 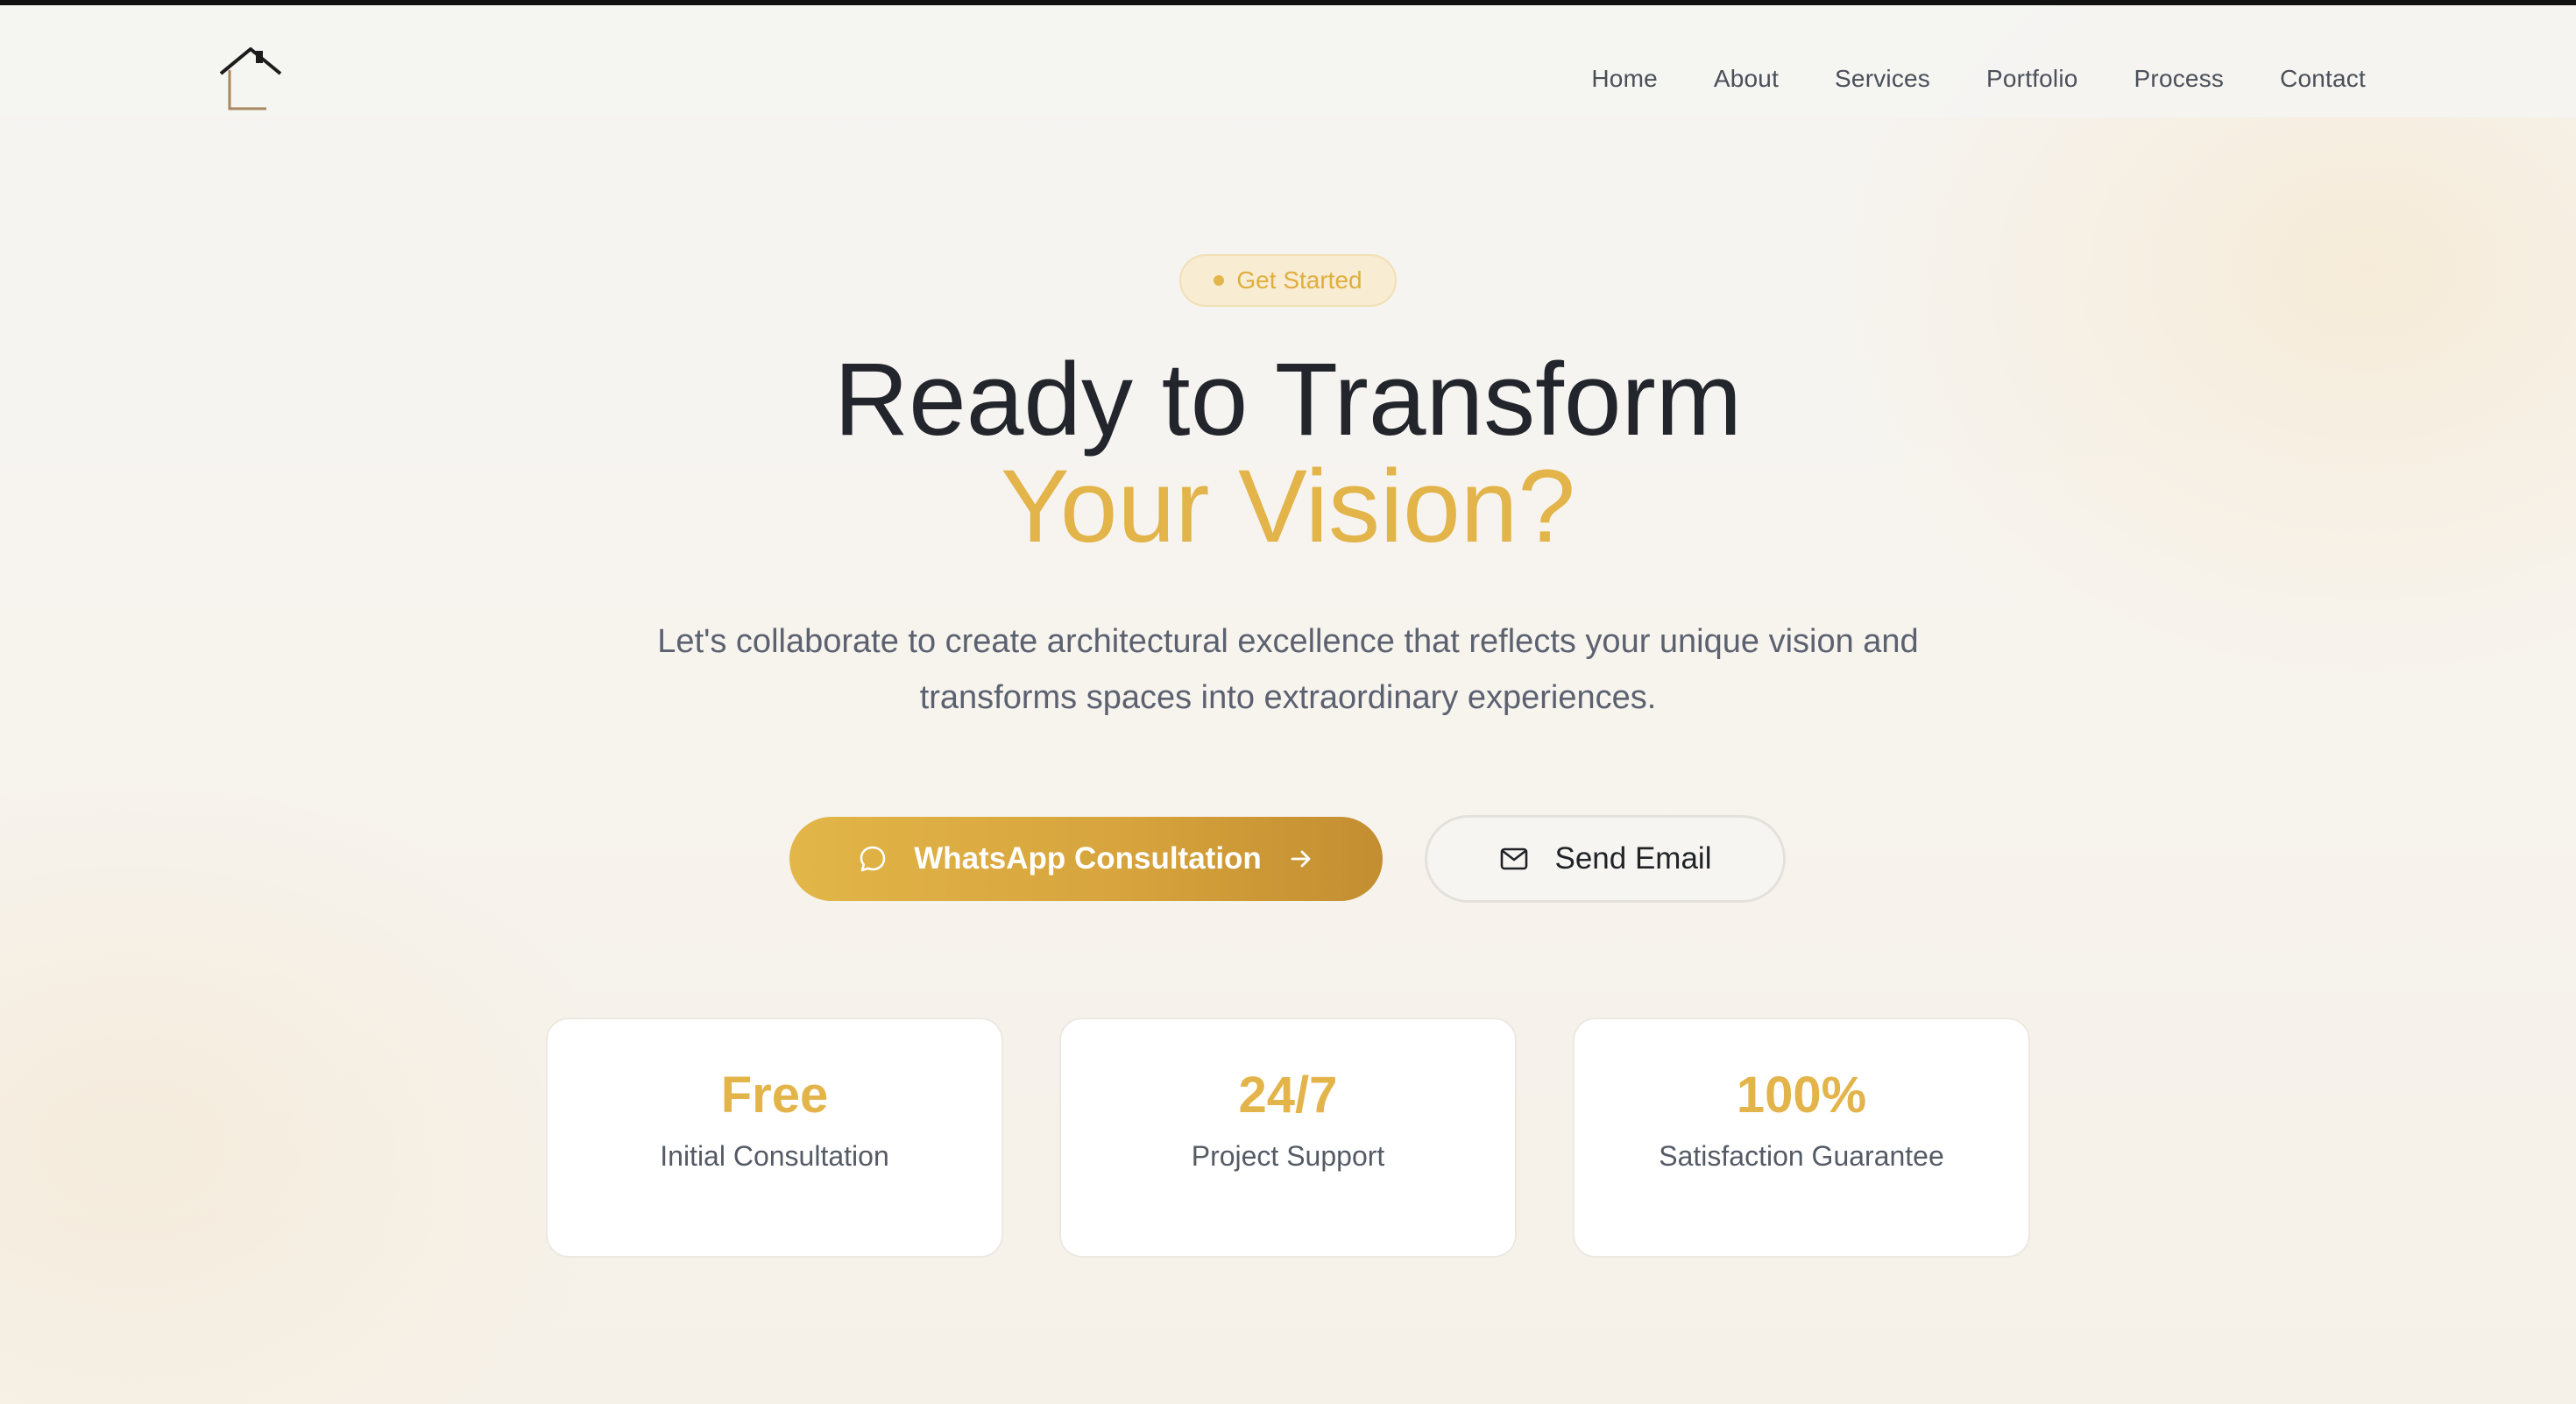 I want to click on nav-services: Services, so click(x=1882, y=79).